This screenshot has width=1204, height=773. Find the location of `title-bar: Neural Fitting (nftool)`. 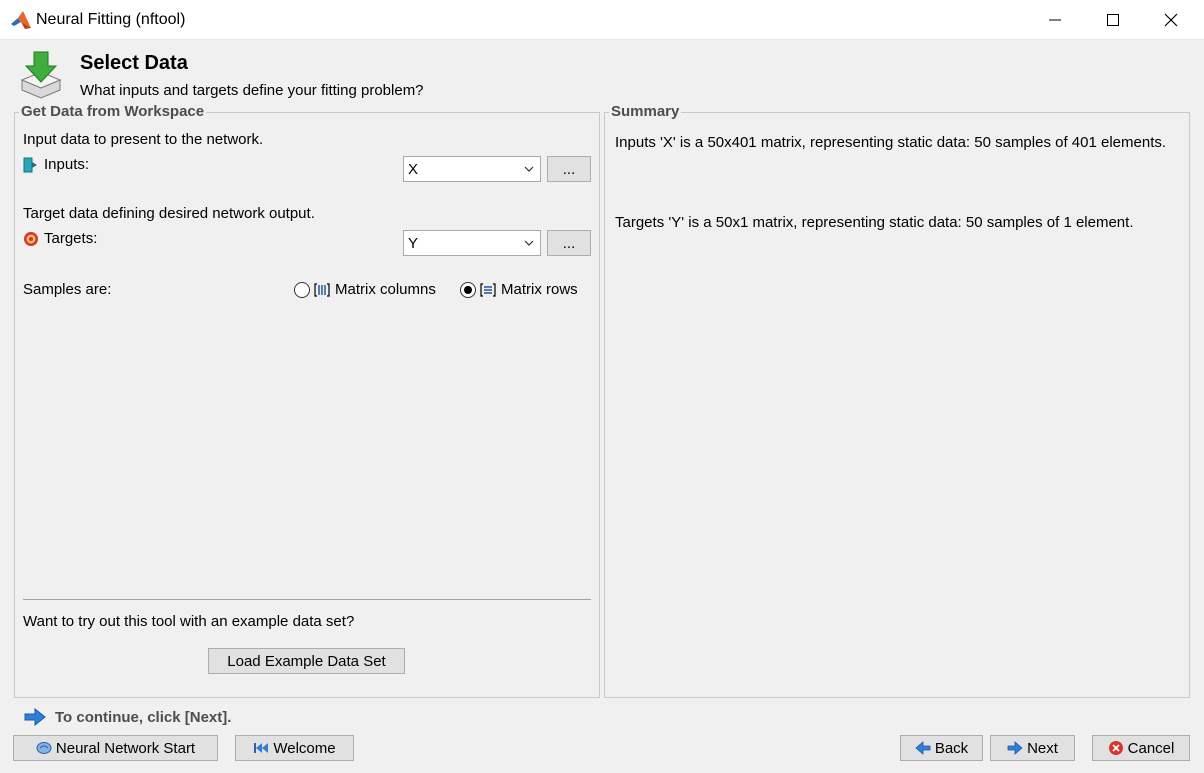

title-bar: Neural Fitting (nftool) is located at coordinates (602, 20).